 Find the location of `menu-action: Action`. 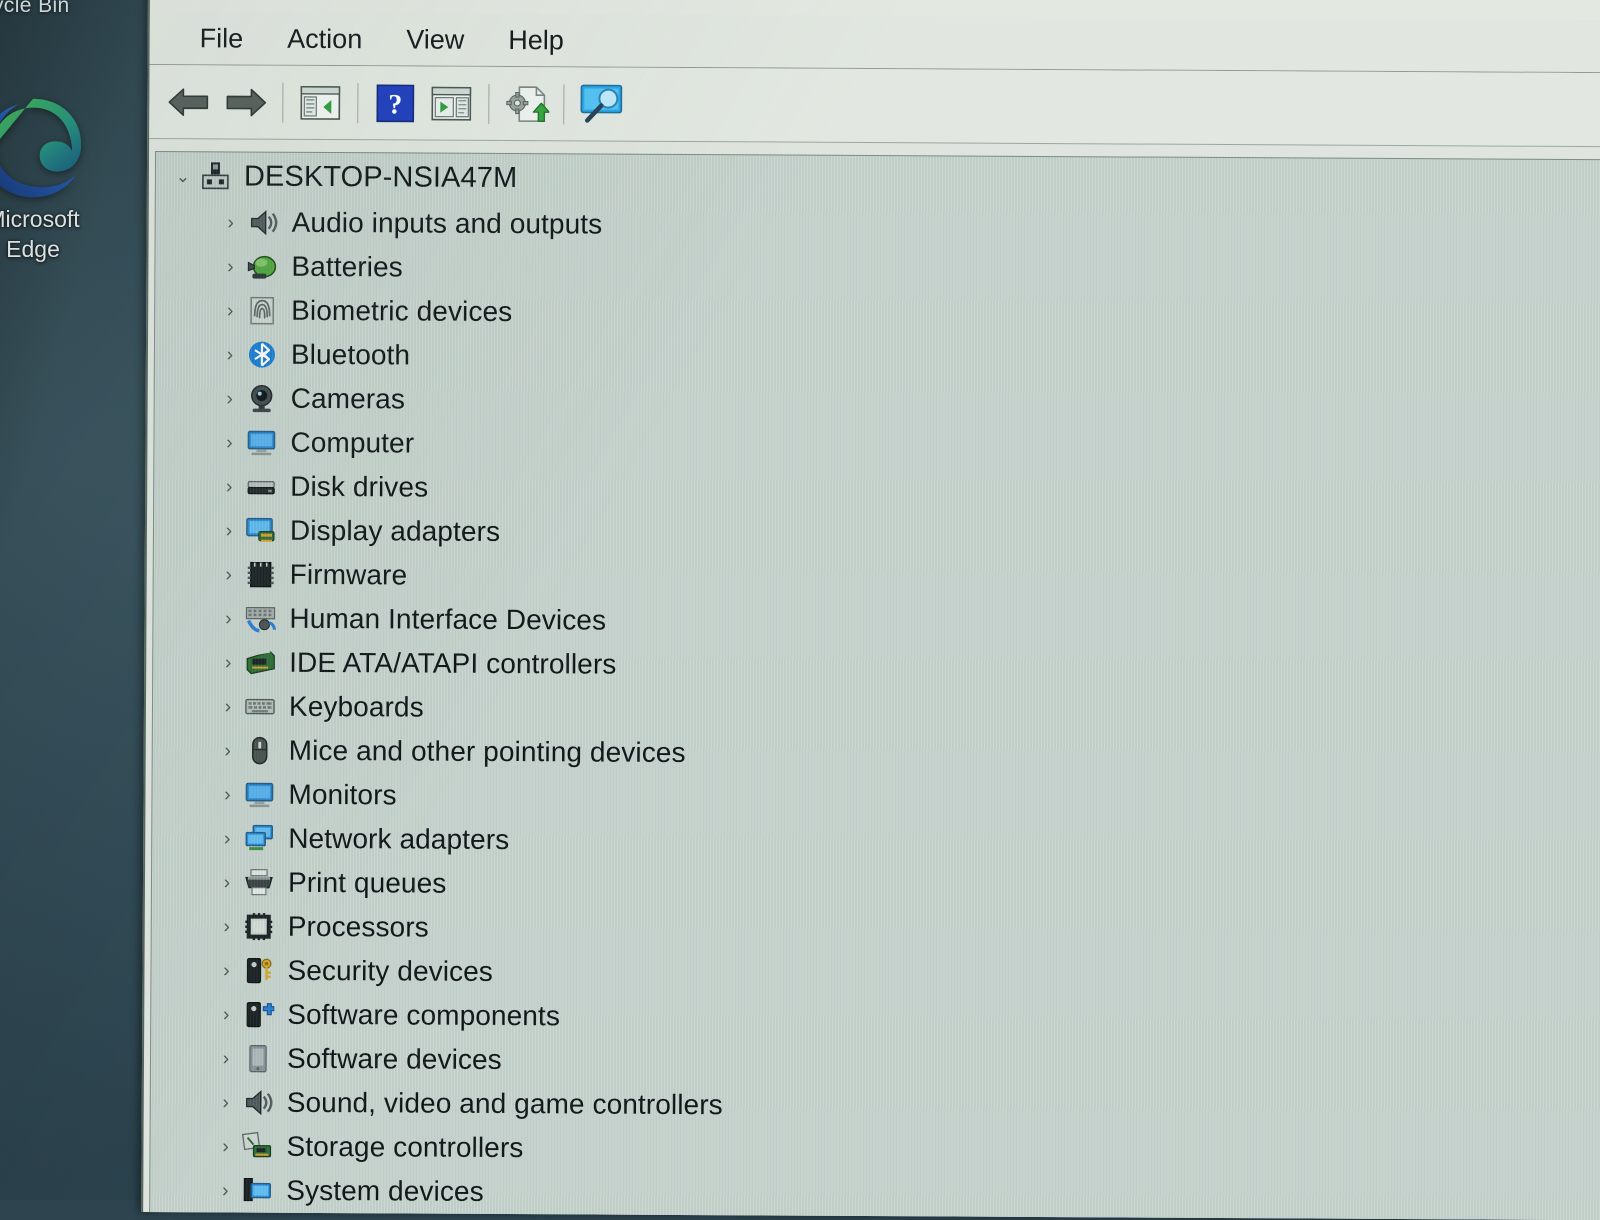

menu-action: Action is located at coordinates (324, 39).